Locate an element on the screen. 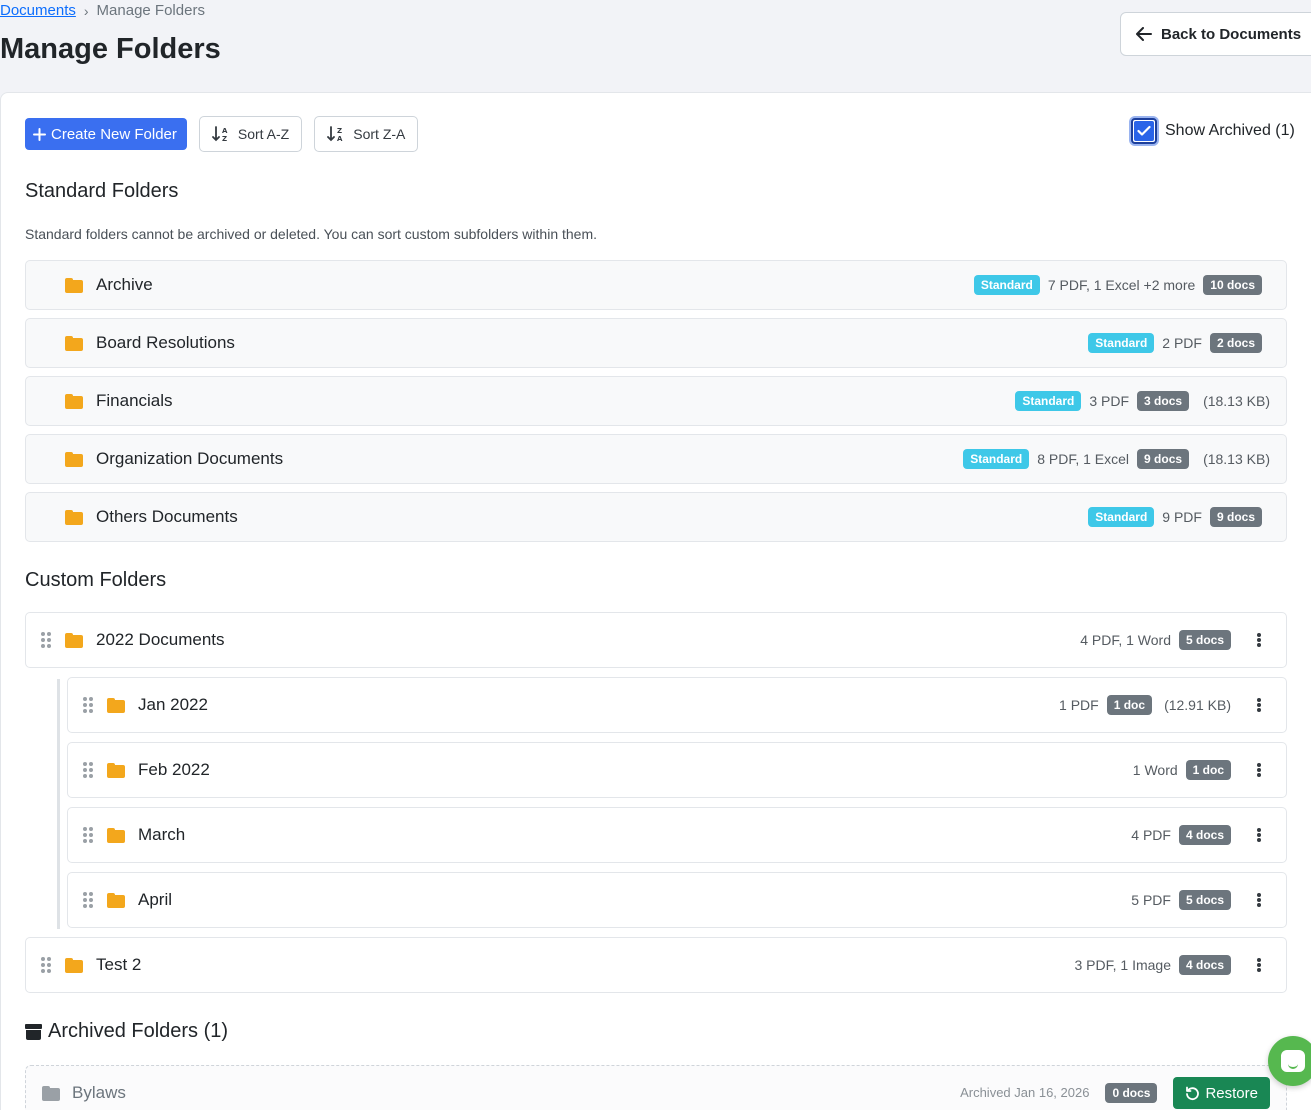 The height and width of the screenshot is (1110, 1311). doc-count-badge: 0 docs is located at coordinates (1131, 1093).